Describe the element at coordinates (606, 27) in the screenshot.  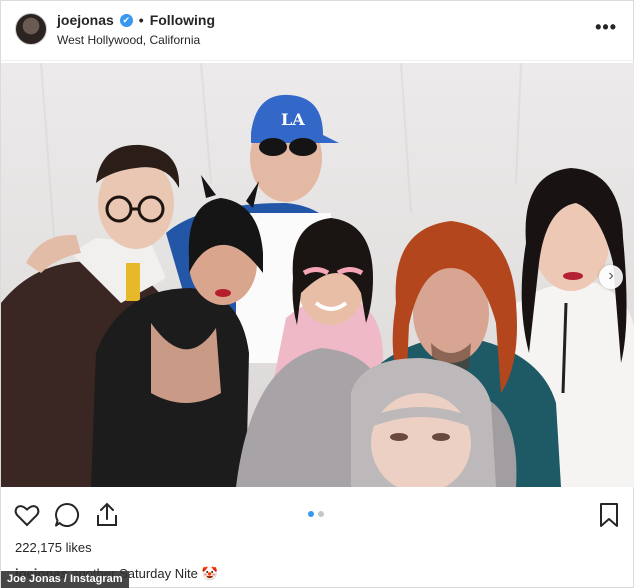
I see `more-options-icon: •••` at that location.